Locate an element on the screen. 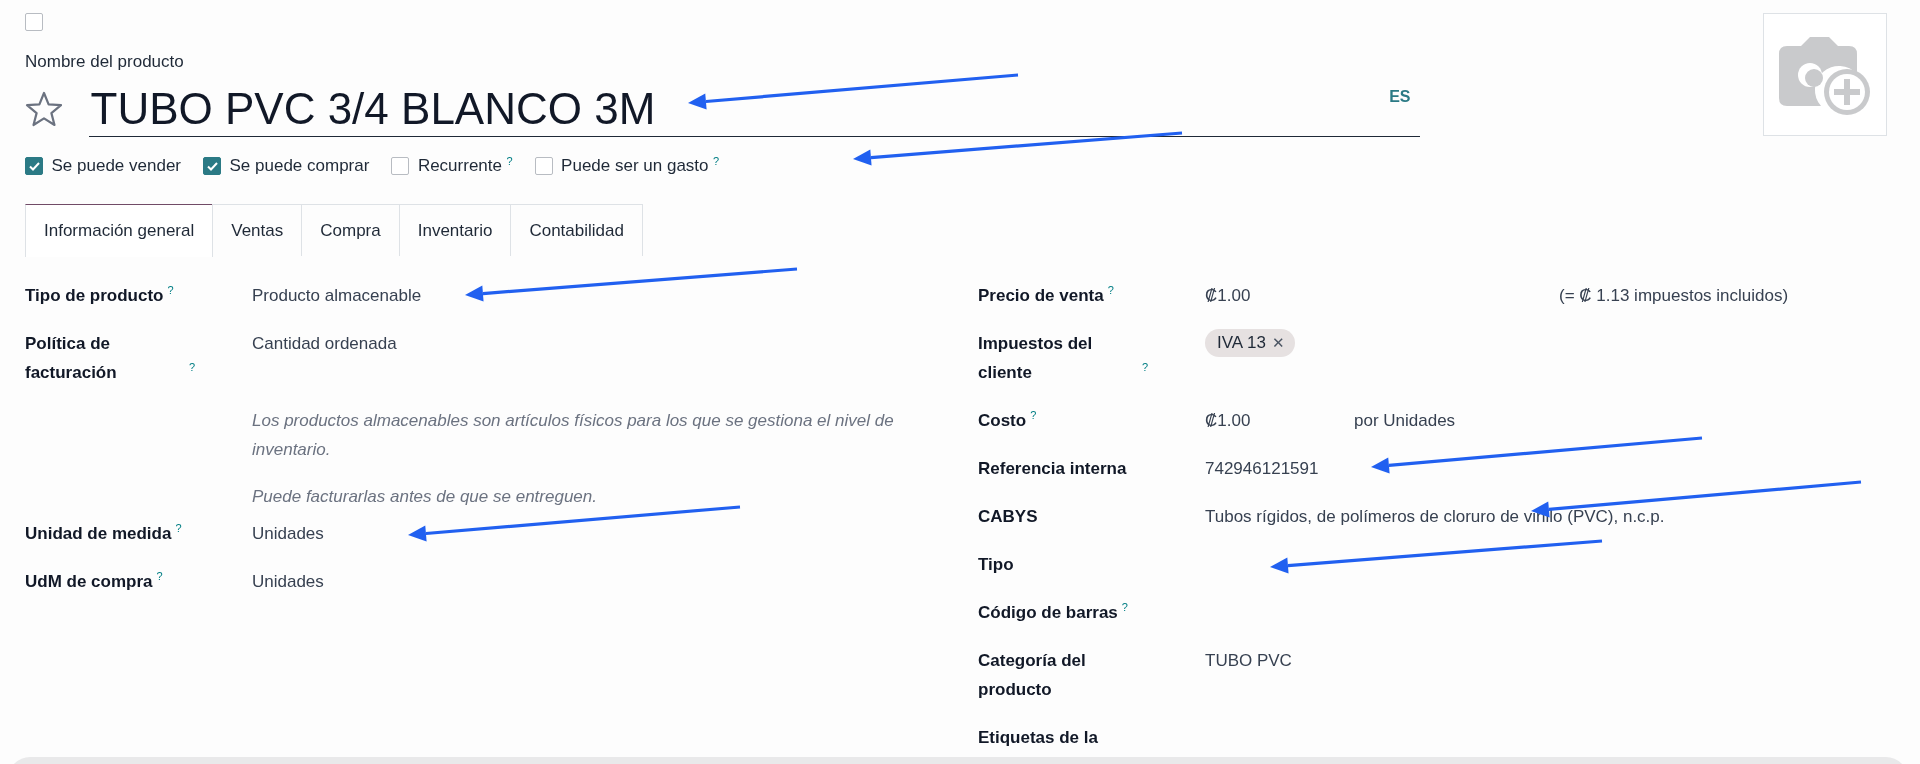 The width and height of the screenshot is (1920, 764). star-icon is located at coordinates (44, 109).